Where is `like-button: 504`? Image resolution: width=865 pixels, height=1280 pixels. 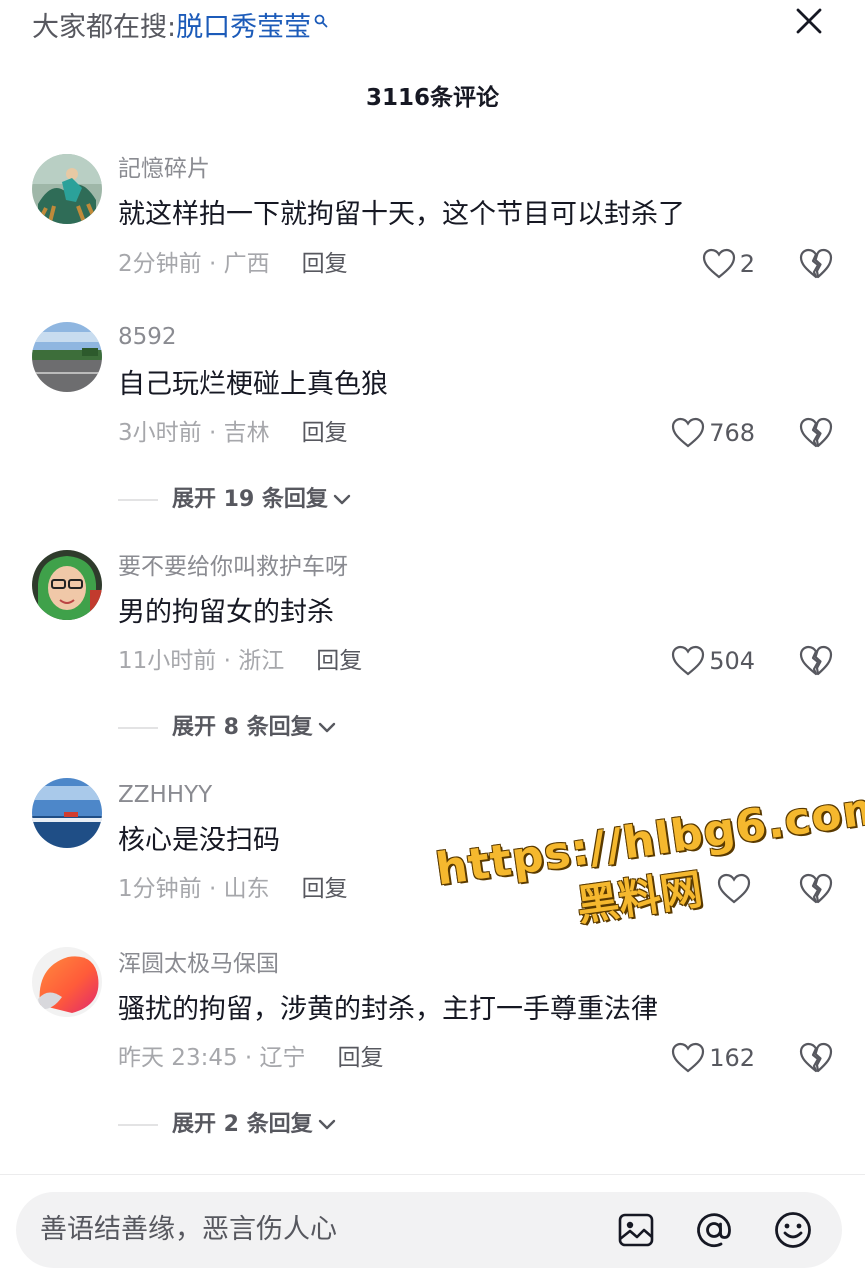
like-button: 504 is located at coordinates (713, 661).